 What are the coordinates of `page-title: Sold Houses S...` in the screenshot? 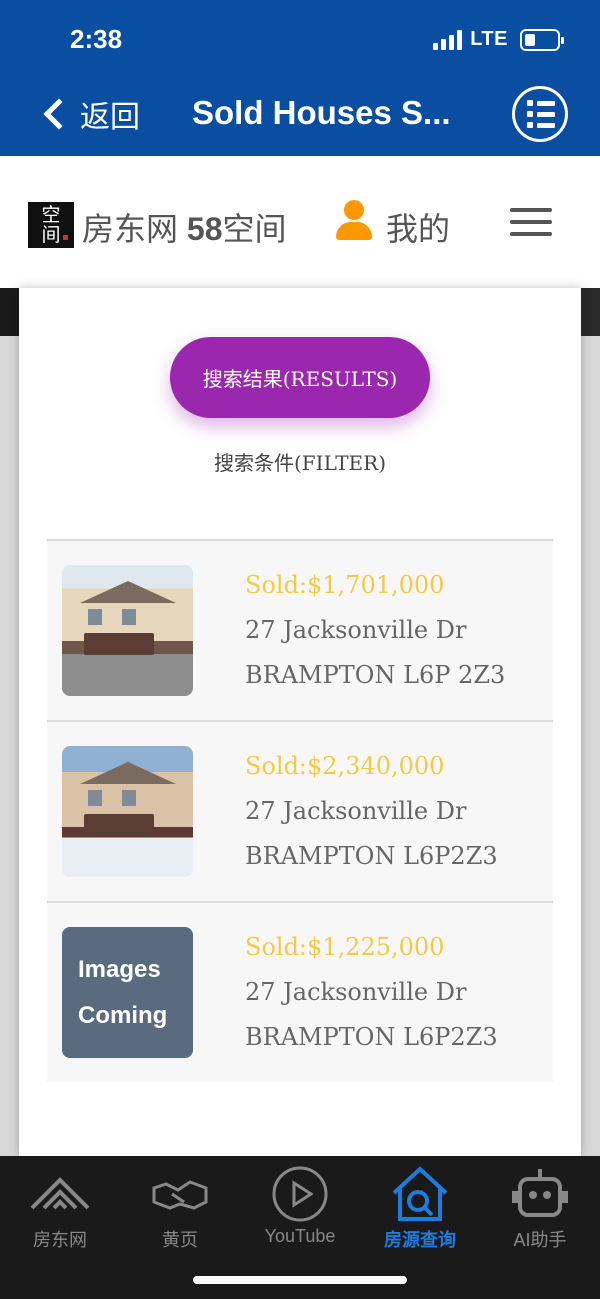 It's located at (321, 112).